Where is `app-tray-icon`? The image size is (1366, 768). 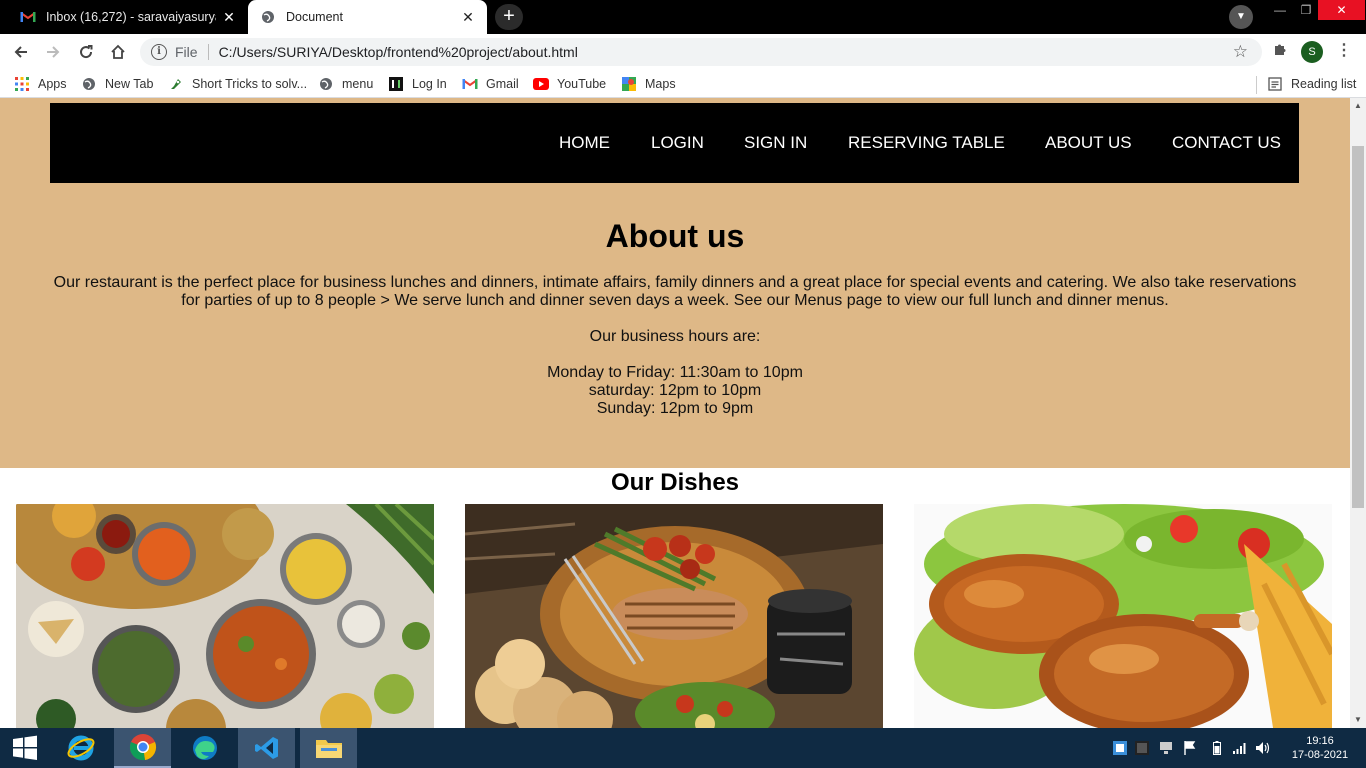
app-tray-icon is located at coordinates (1142, 748).